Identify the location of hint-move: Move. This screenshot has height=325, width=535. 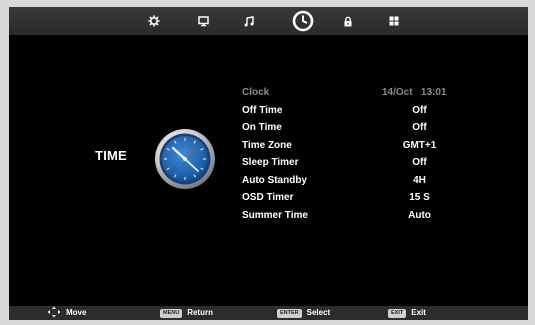
(66, 313).